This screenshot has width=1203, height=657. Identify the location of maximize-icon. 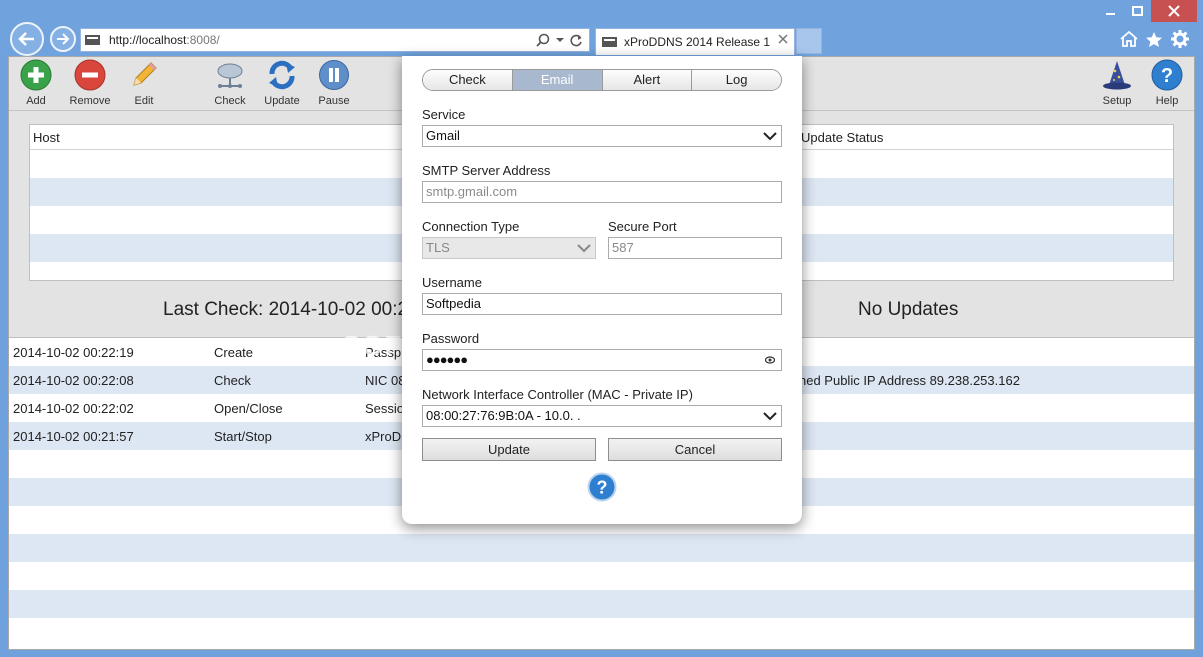
(1137, 11).